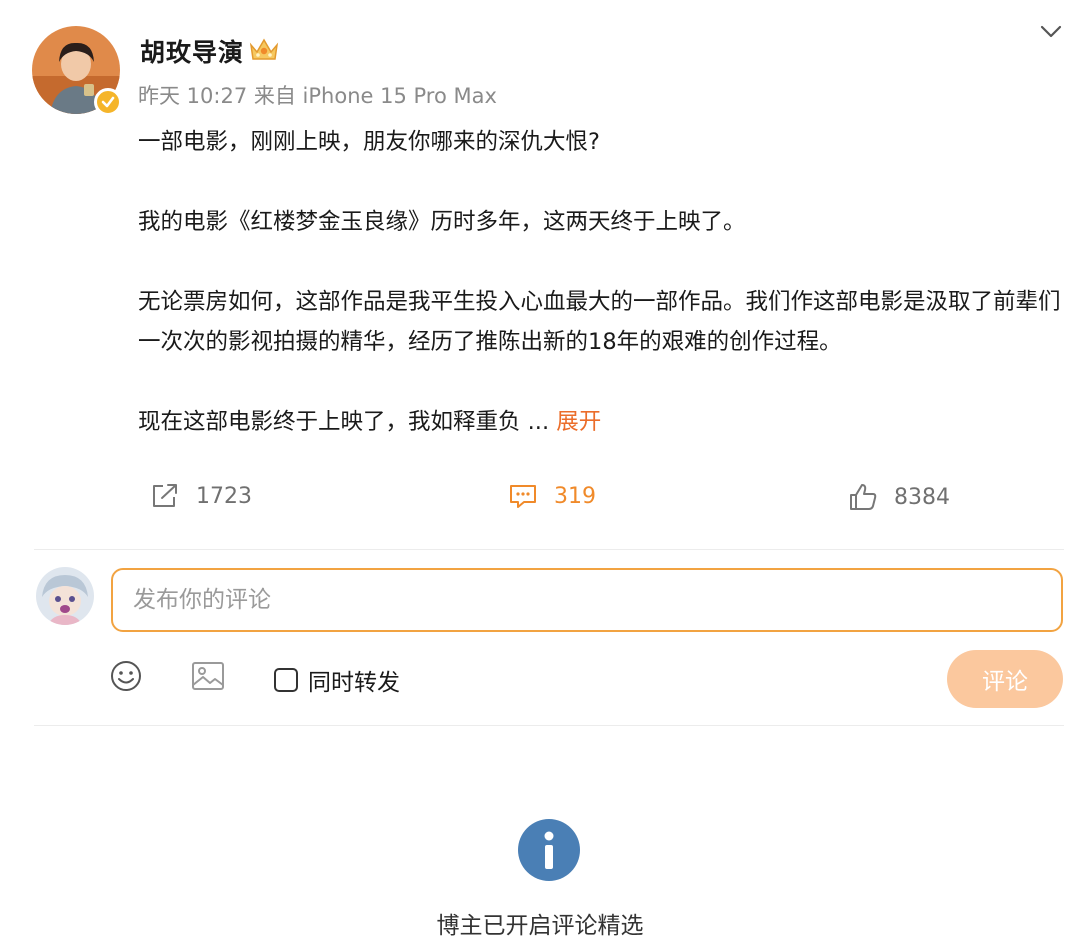 The image size is (1080, 946). What do you see at coordinates (922, 497) in the screenshot?
I see `like-count: 8384` at bounding box center [922, 497].